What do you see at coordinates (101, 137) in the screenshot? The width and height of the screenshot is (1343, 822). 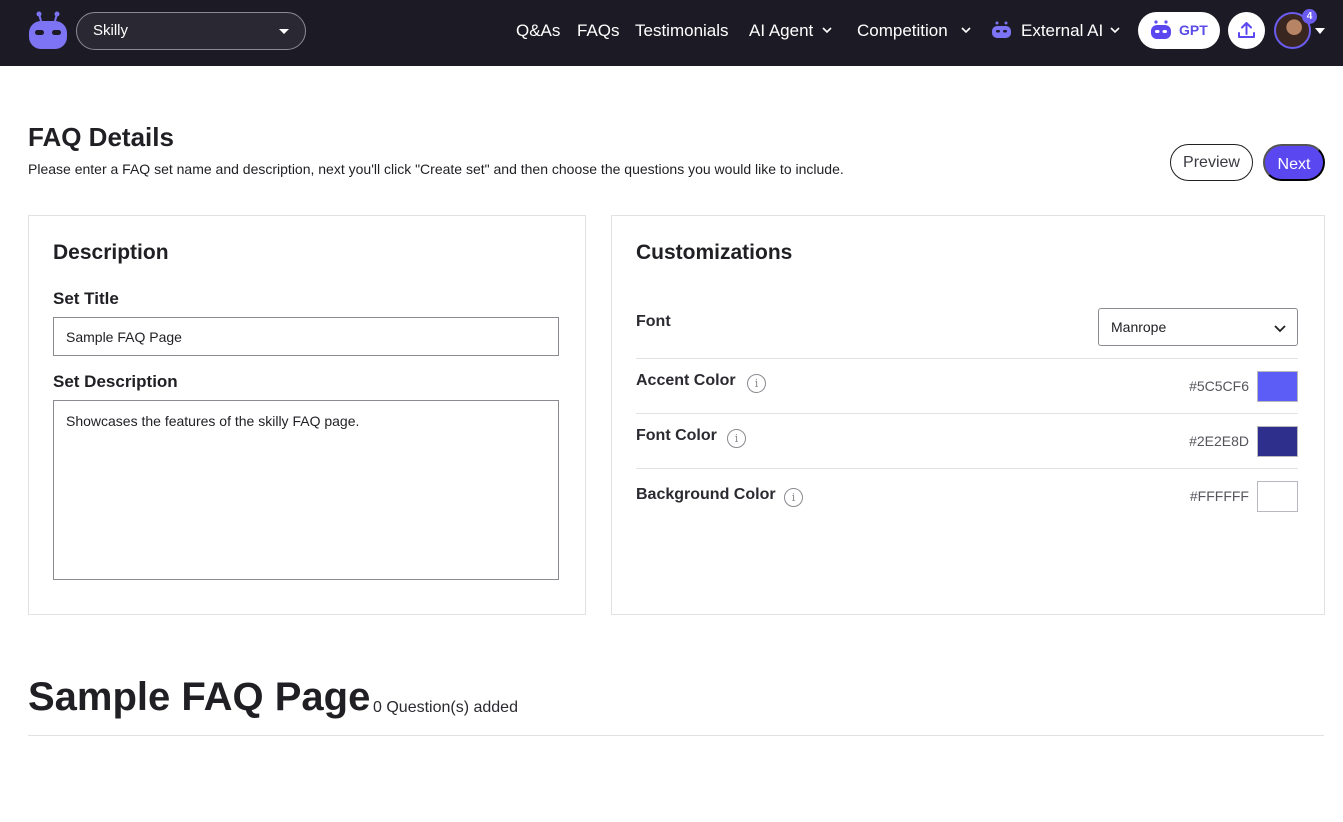 I see `page-title: FAQ Details` at bounding box center [101, 137].